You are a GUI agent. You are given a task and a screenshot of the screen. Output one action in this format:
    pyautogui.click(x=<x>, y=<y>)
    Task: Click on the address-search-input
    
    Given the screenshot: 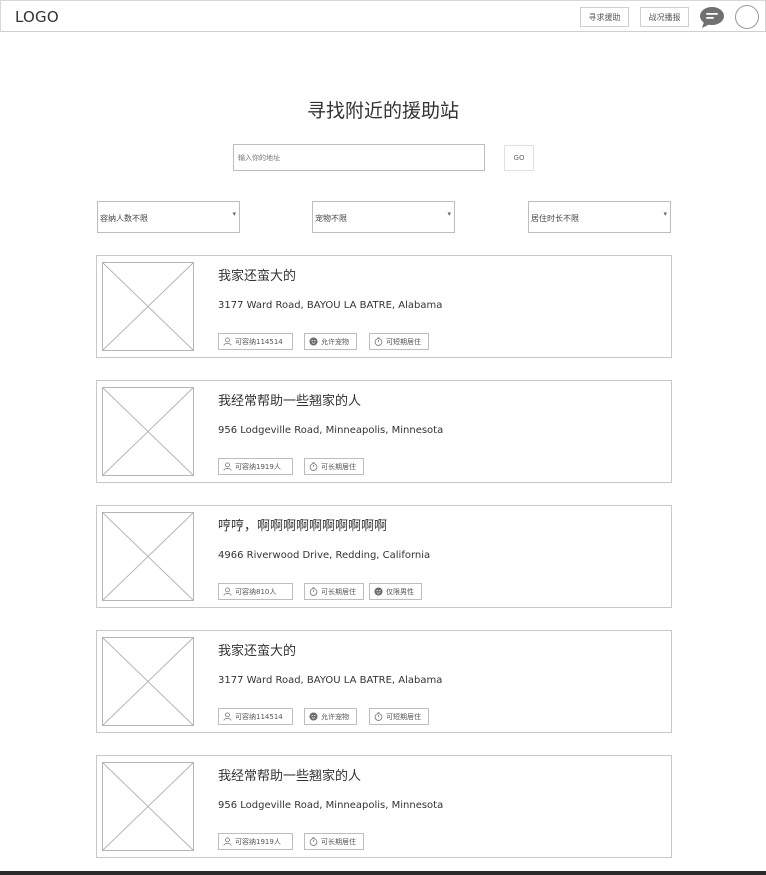 What is the action you would take?
    pyautogui.click(x=359, y=157)
    